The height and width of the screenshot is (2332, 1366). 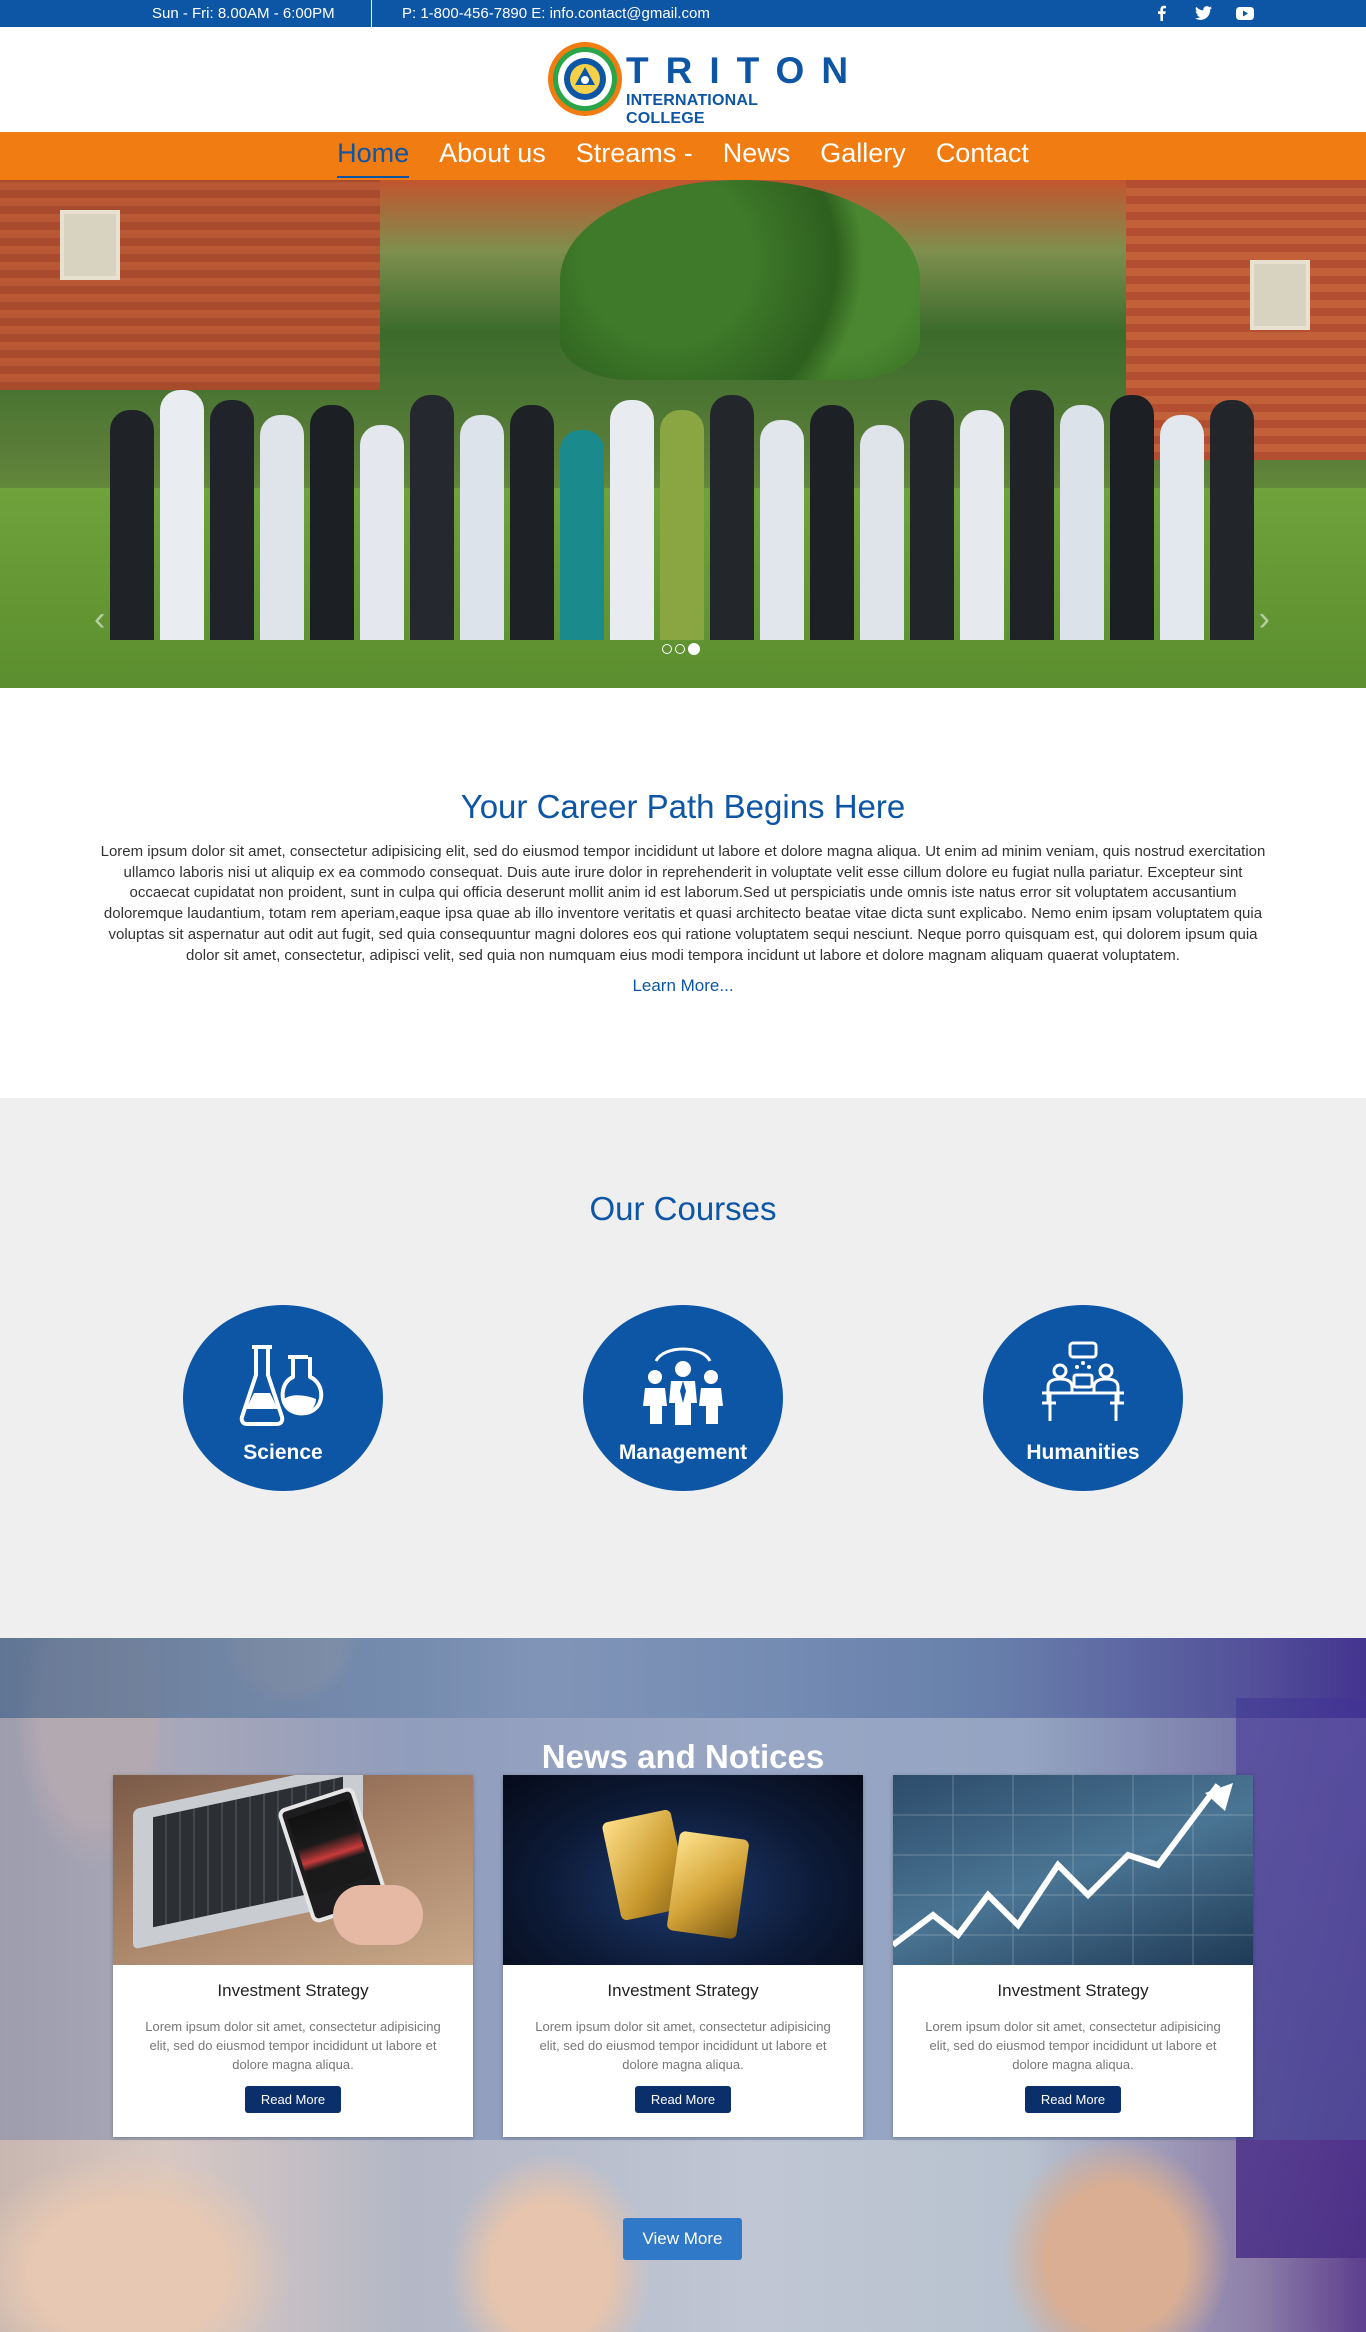 What do you see at coordinates (99, 619) in the screenshot?
I see `slider-prev-icon: ‹` at bounding box center [99, 619].